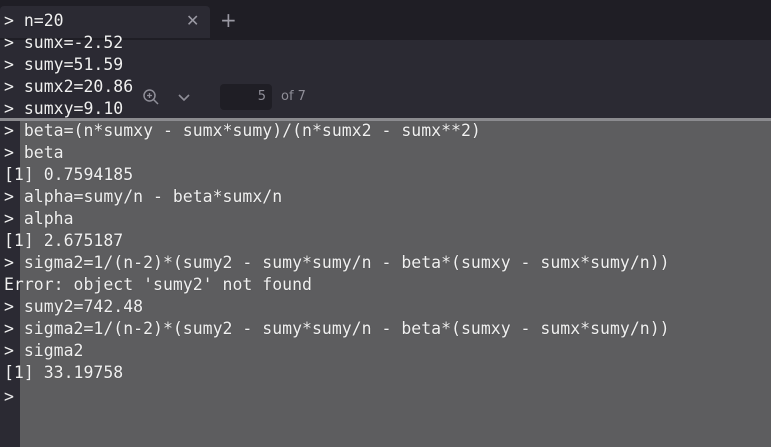 The height and width of the screenshot is (447, 771). What do you see at coordinates (44, 350) in the screenshot?
I see `console-input-line: > sigma2` at bounding box center [44, 350].